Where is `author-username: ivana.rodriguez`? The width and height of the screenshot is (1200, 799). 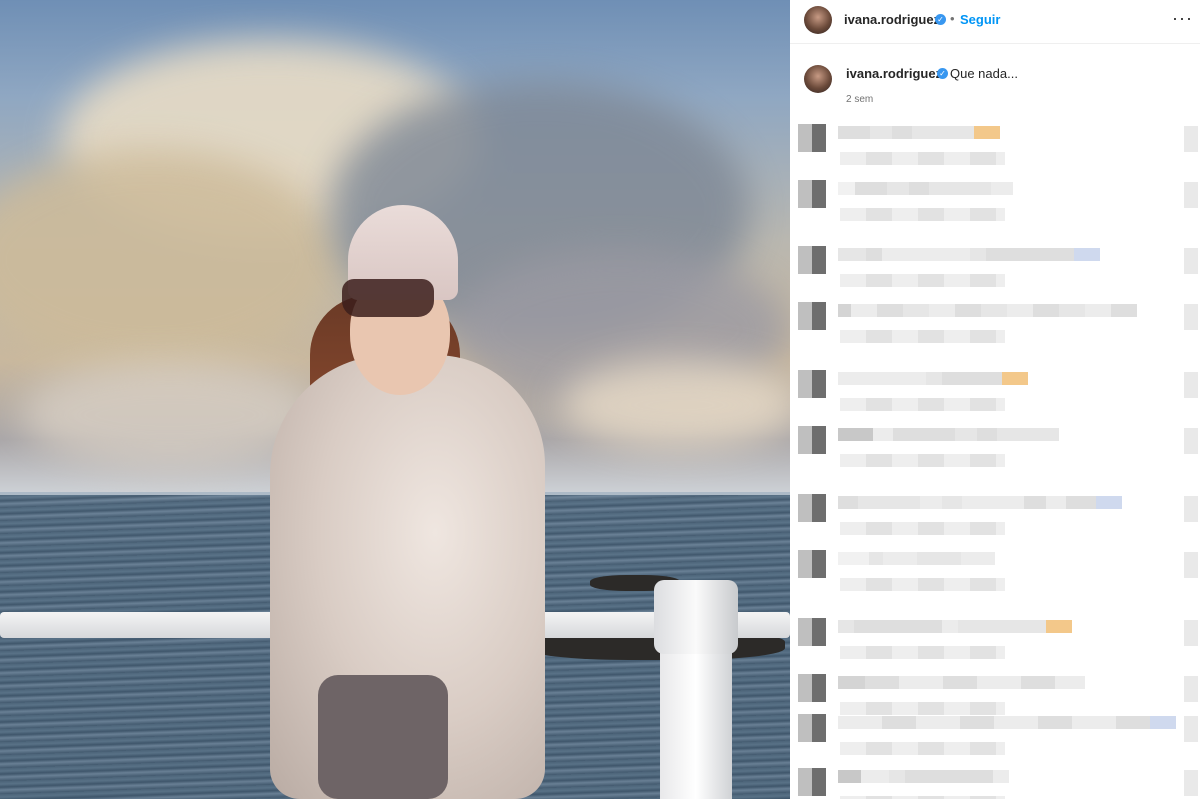 author-username: ivana.rodriguez is located at coordinates (892, 19).